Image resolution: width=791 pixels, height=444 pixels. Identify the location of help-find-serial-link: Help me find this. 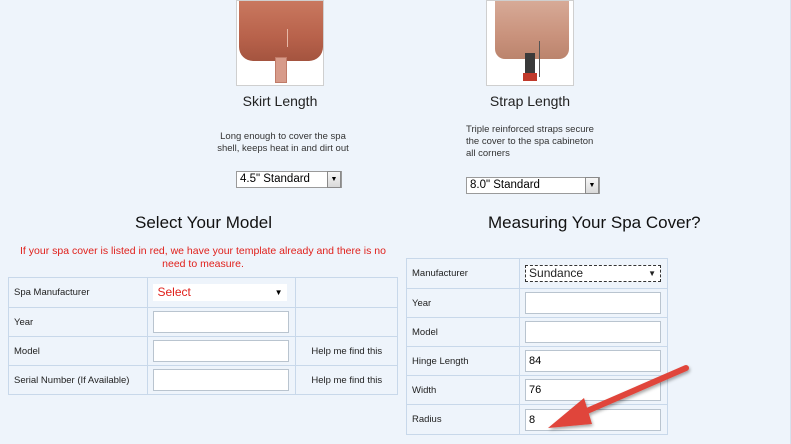
(346, 380).